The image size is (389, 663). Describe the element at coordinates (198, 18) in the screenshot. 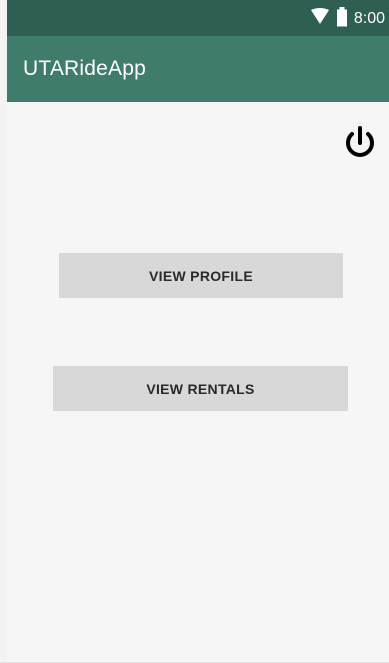

I see `status-bar: 8:00` at that location.